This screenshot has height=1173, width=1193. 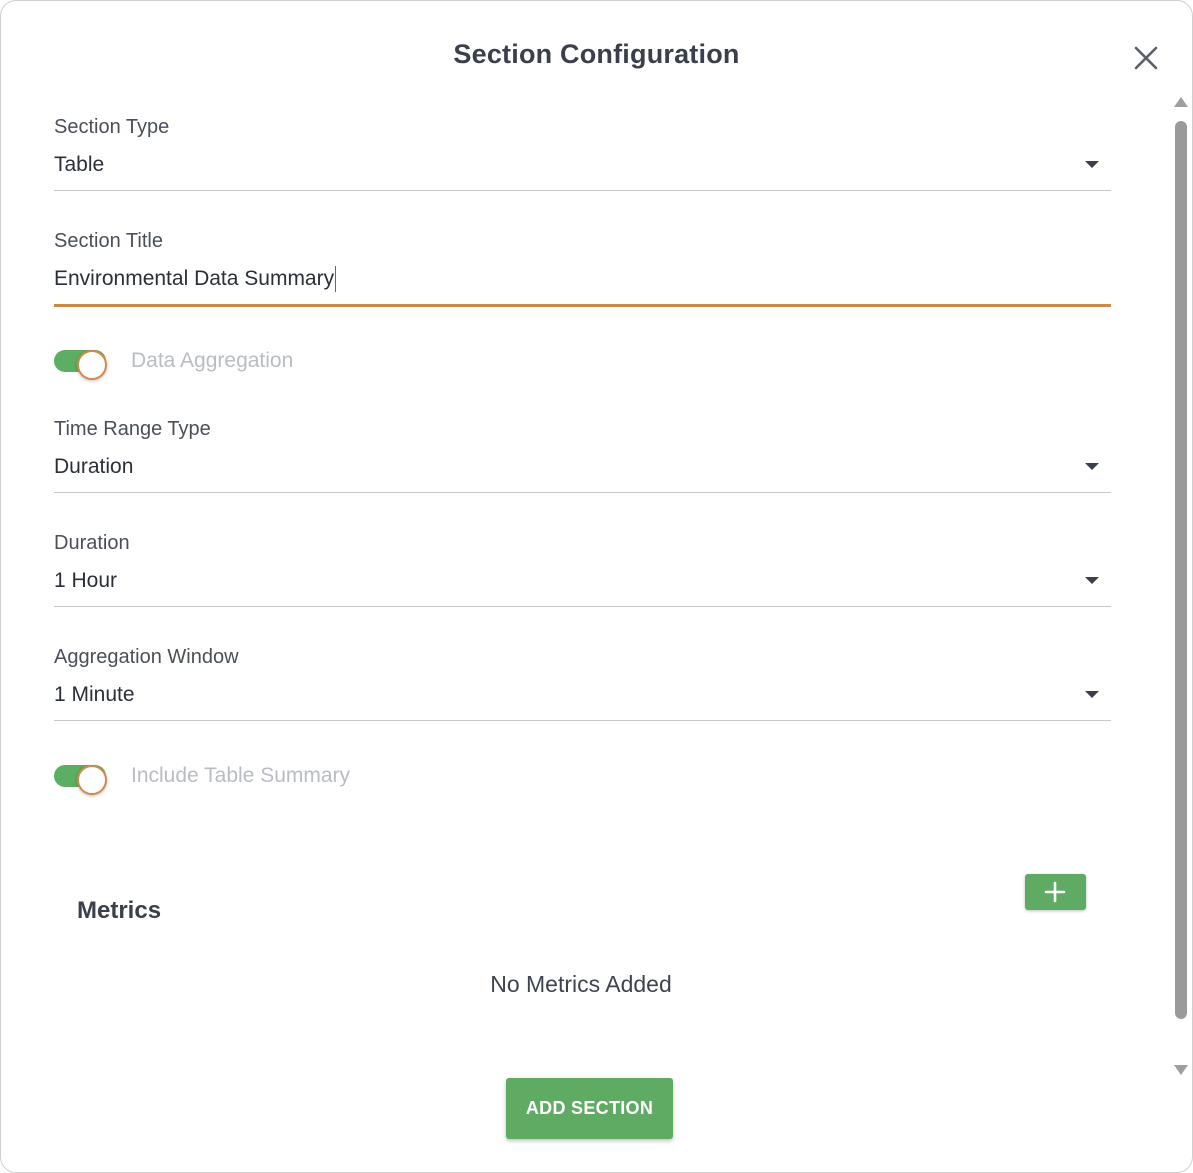 I want to click on time-range-type-select: Time Range Type Duration, so click(x=582, y=455).